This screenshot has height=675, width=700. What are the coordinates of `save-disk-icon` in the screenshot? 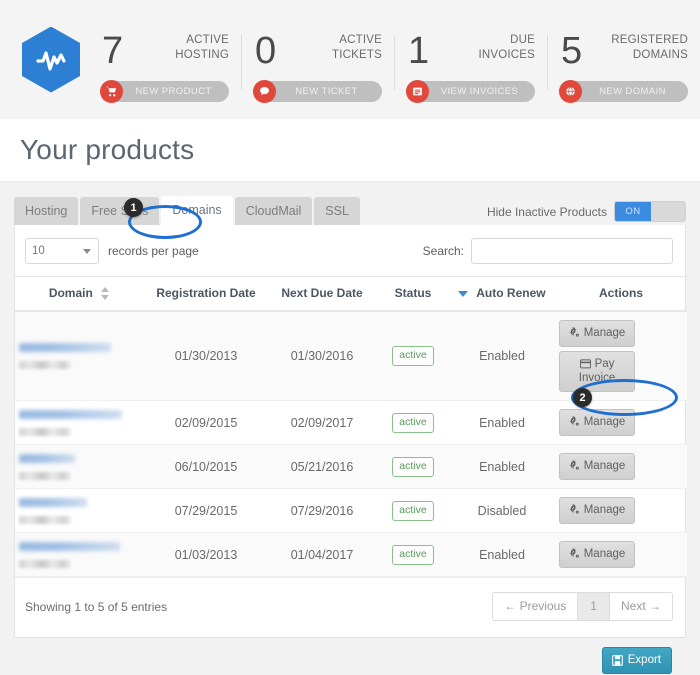 It's located at (617, 660).